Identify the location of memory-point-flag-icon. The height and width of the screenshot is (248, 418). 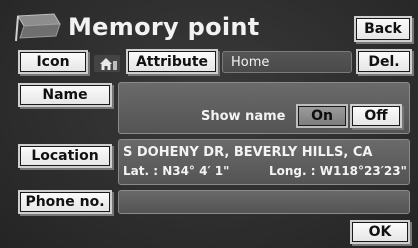
(38, 27).